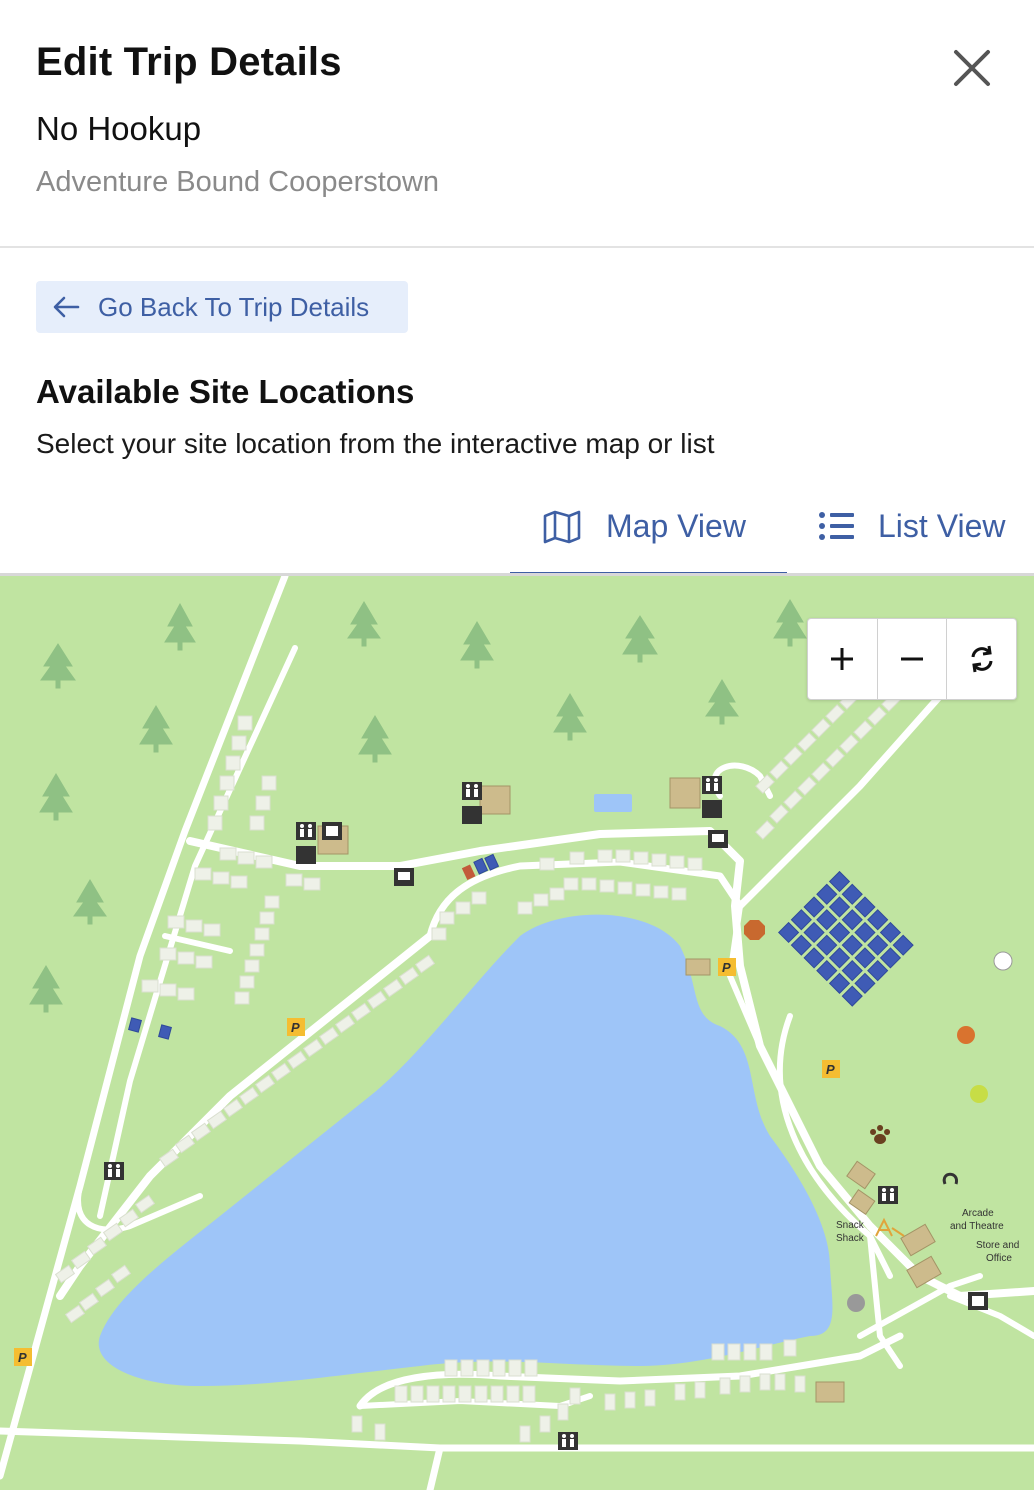  What do you see at coordinates (836, 526) in the screenshot?
I see `list-icon` at bounding box center [836, 526].